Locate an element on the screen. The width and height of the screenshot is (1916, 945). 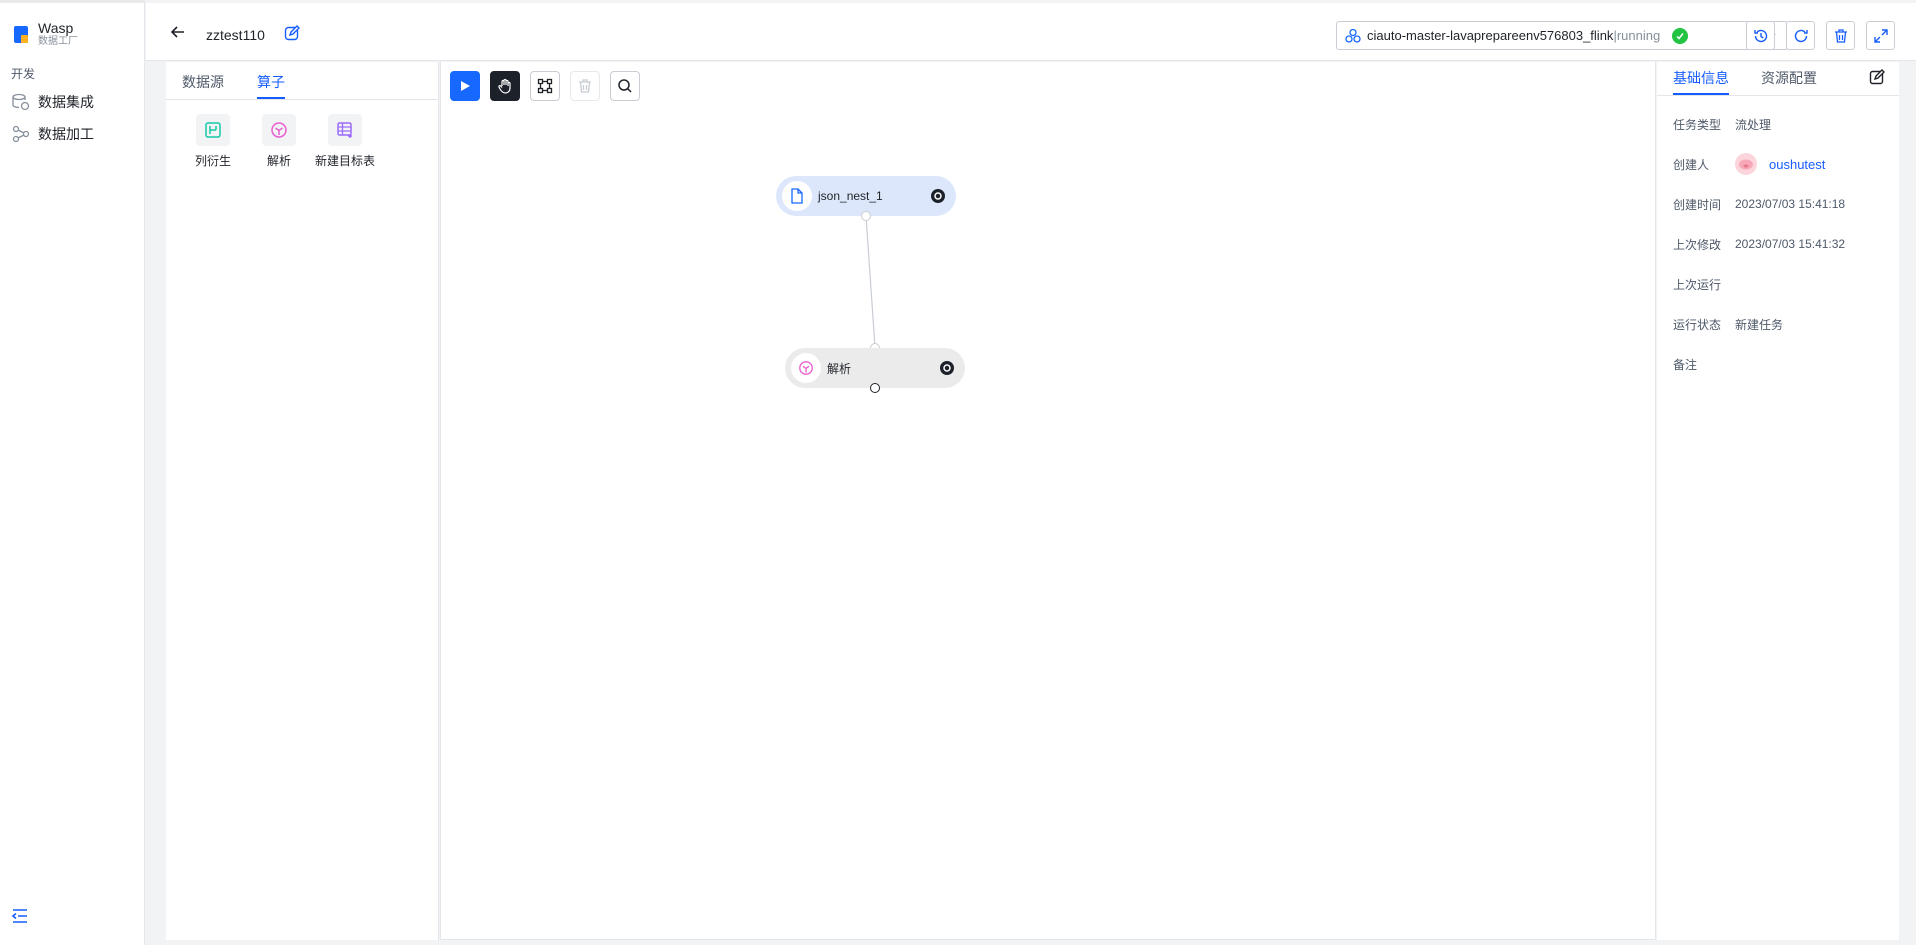
info-value: 流处理 is located at coordinates (1753, 124).